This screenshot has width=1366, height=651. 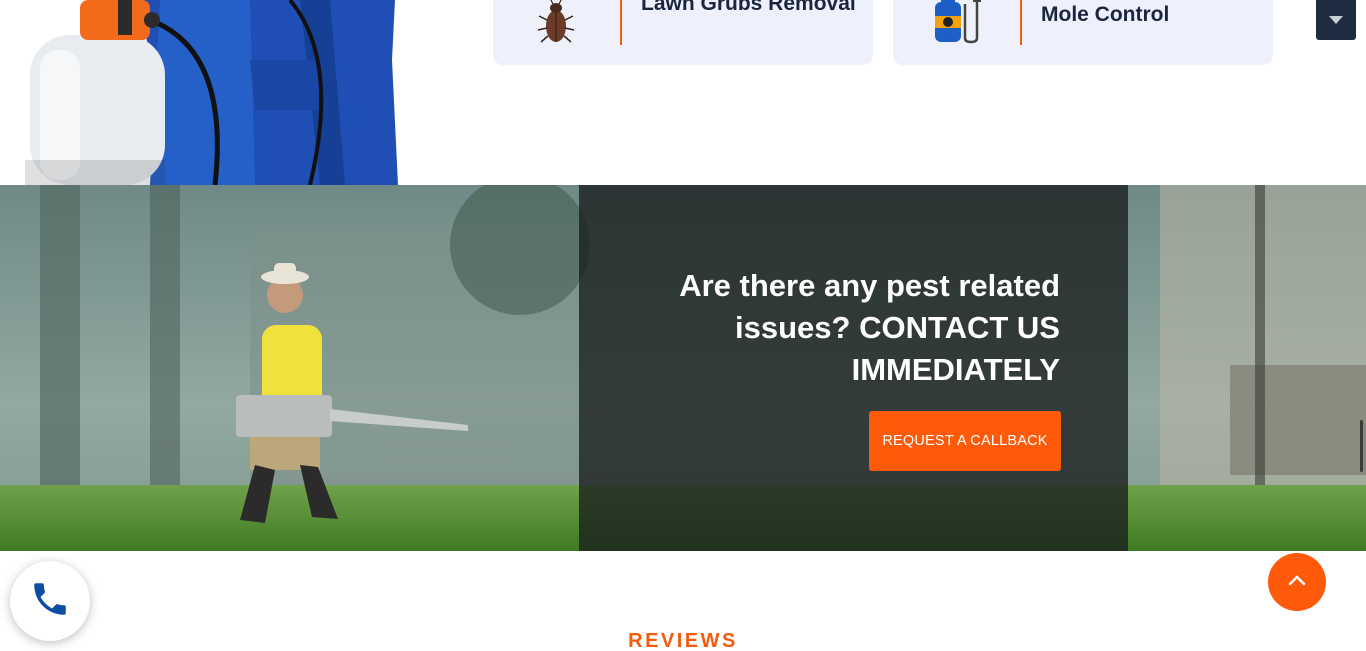 What do you see at coordinates (956, 22) in the screenshot?
I see `sprayer-bottle-icon` at bounding box center [956, 22].